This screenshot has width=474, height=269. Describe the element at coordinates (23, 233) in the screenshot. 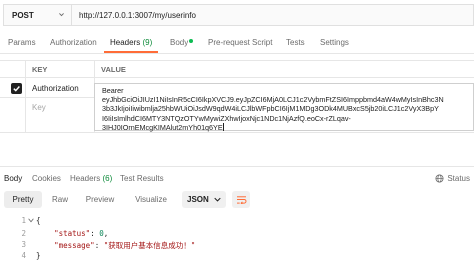

I see `line-number: 2` at that location.